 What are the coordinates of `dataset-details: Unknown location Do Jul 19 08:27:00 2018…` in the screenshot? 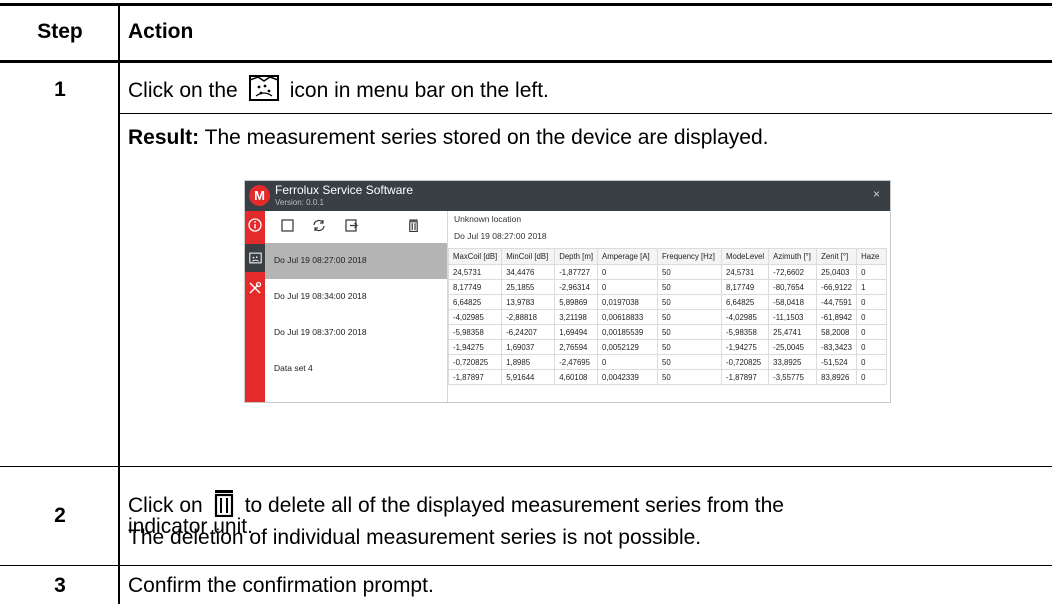 It's located at (668, 306).